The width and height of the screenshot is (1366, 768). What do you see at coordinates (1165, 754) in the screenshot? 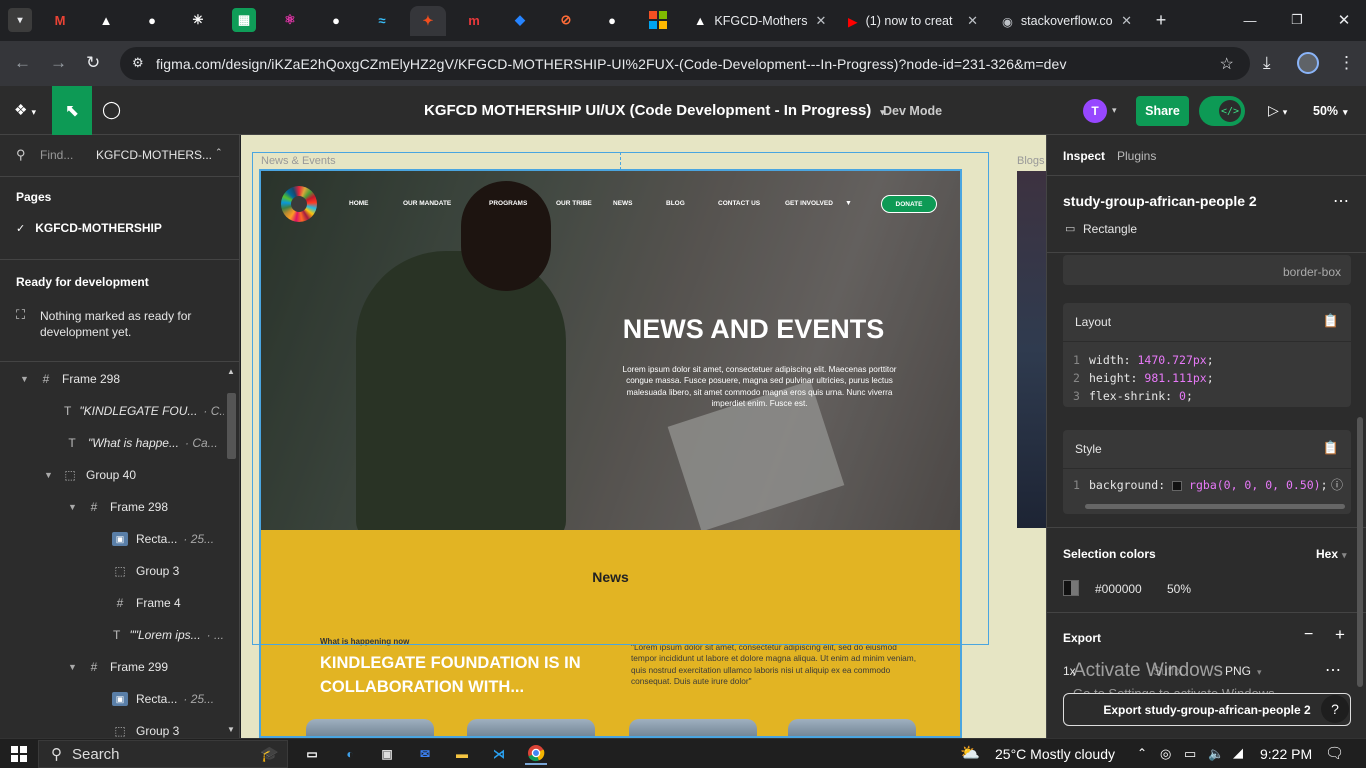
I see `meet-now-icon: ◎` at bounding box center [1165, 754].